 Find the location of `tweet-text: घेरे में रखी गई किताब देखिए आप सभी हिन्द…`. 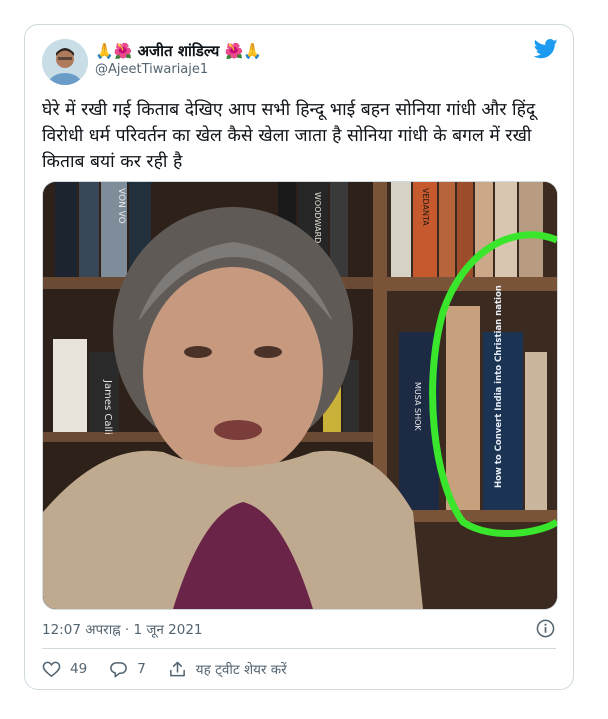

tweet-text: घेरे में रखी गई किताब देखिए आप सभी हिन्द… is located at coordinates (289, 136).